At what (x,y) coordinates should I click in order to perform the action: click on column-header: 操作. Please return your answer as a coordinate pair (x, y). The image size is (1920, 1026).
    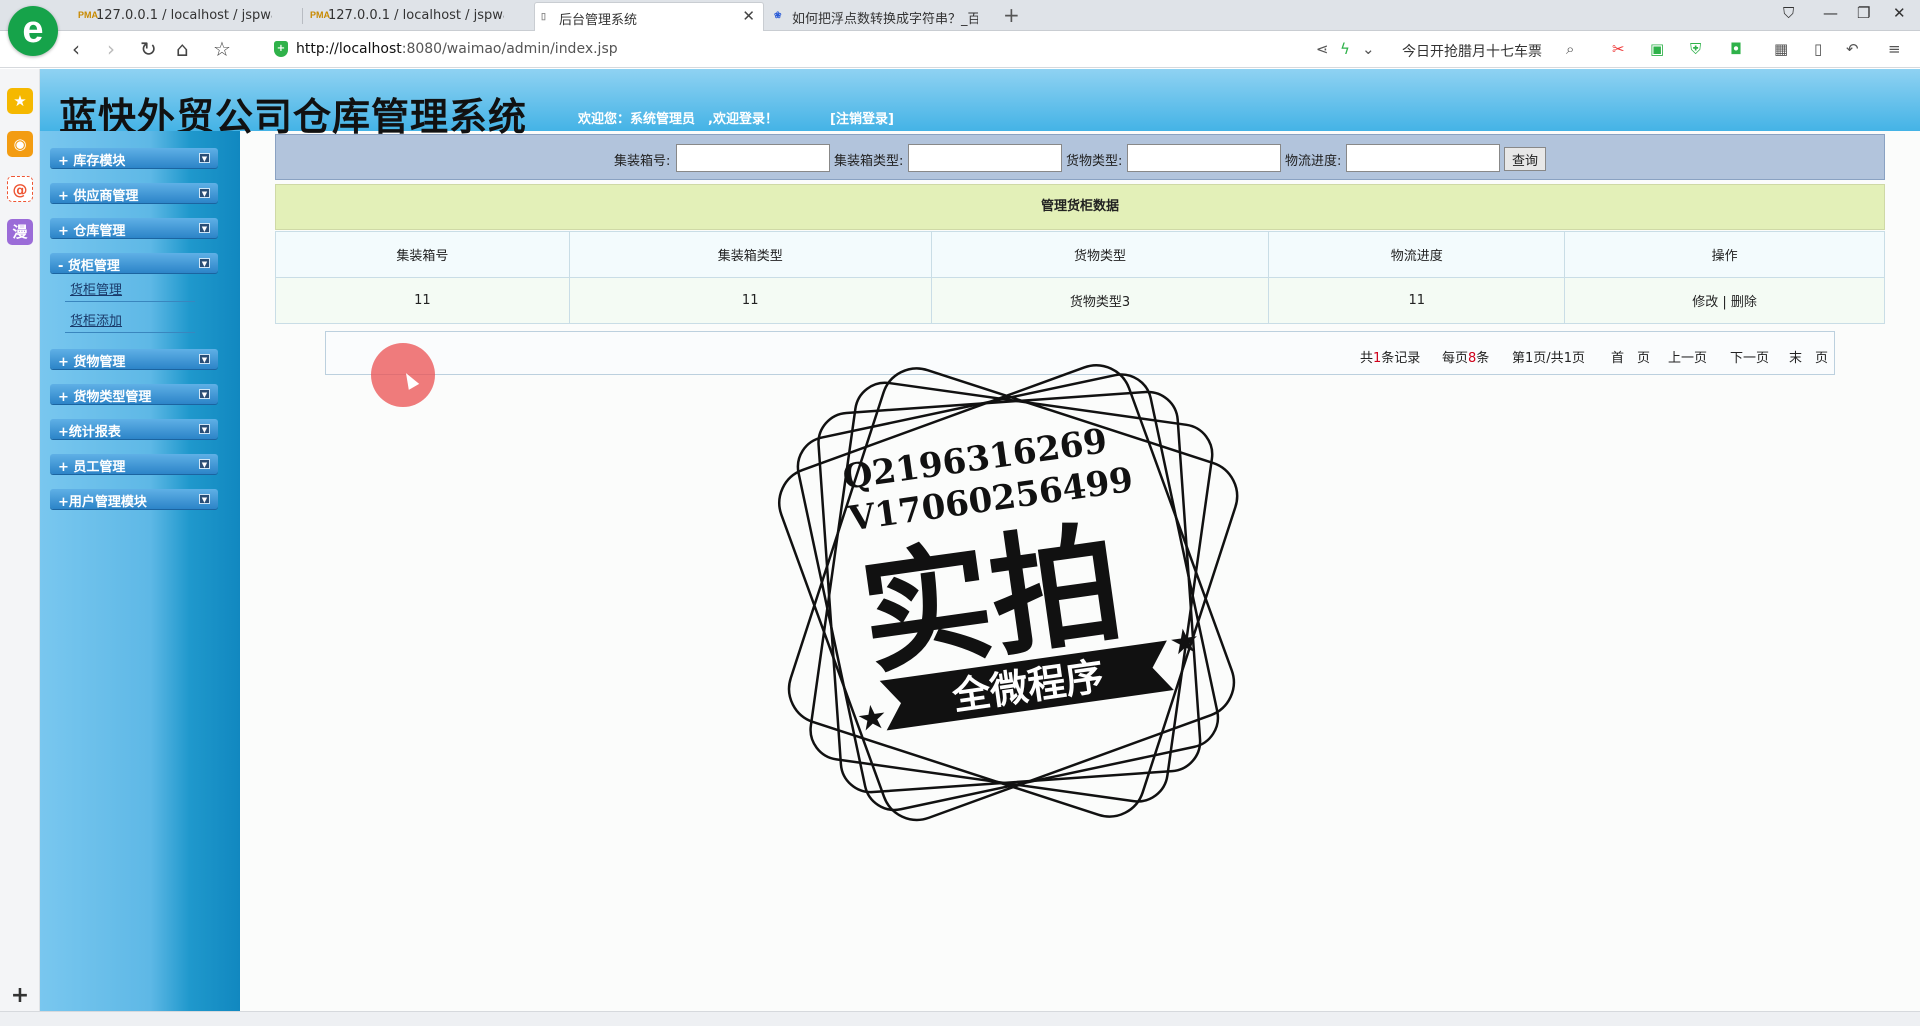
    Looking at the image, I should click on (1724, 254).